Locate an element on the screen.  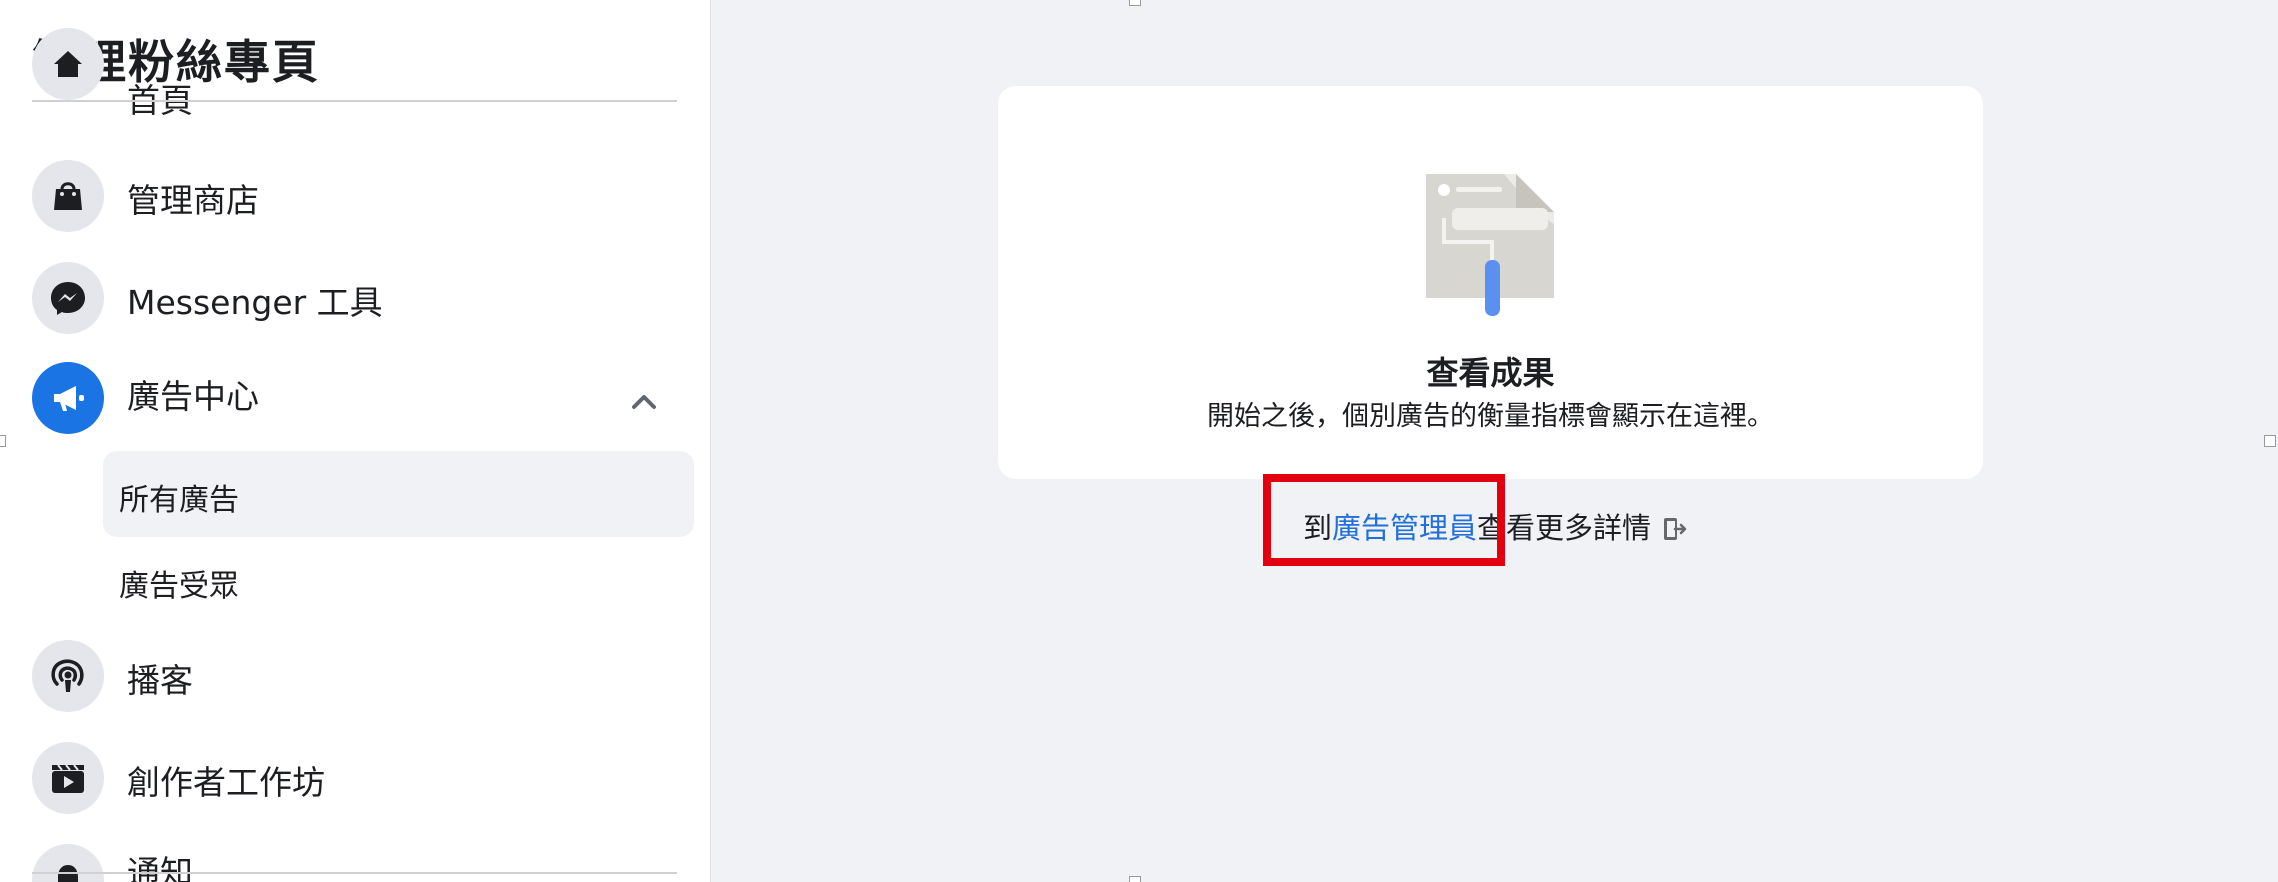
sidebar-item-label: Messenger 工具 is located at coordinates (255, 302).